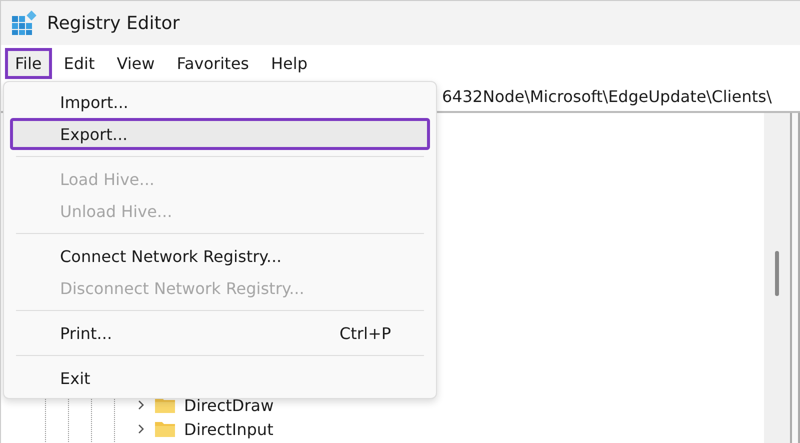 The width and height of the screenshot is (800, 443). What do you see at coordinates (24, 23) in the screenshot?
I see `registry-app-icon` at bounding box center [24, 23].